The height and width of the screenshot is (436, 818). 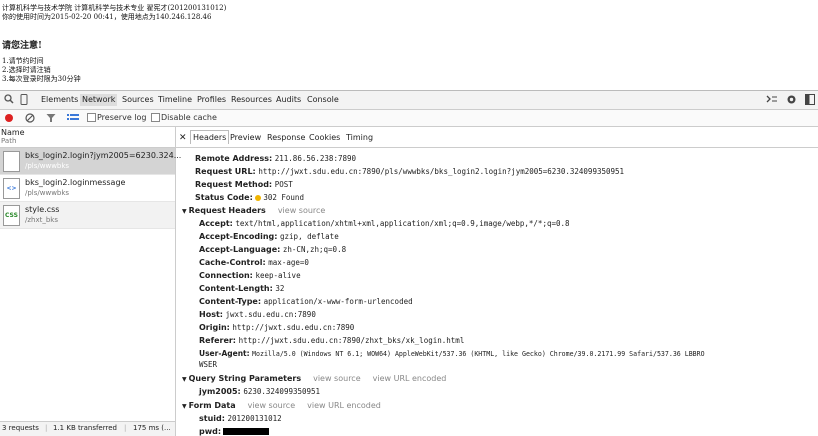 I want to click on disable-cache-label: Disable cache, so click(x=189, y=117).